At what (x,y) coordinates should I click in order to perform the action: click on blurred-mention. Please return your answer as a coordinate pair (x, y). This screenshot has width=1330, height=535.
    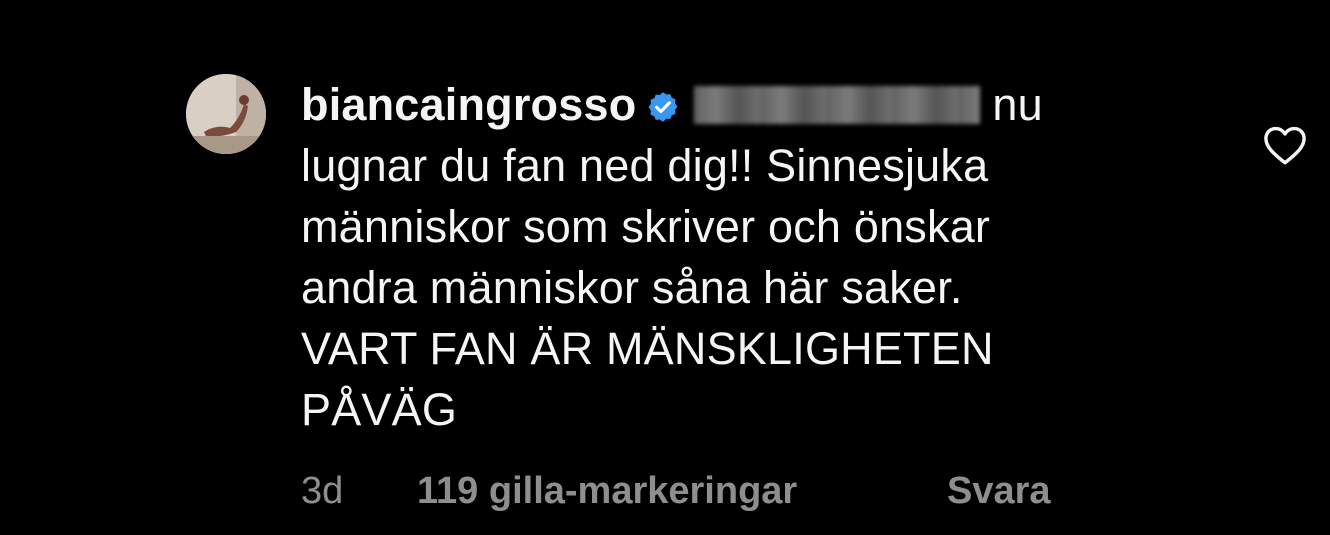
    Looking at the image, I should click on (837, 105).